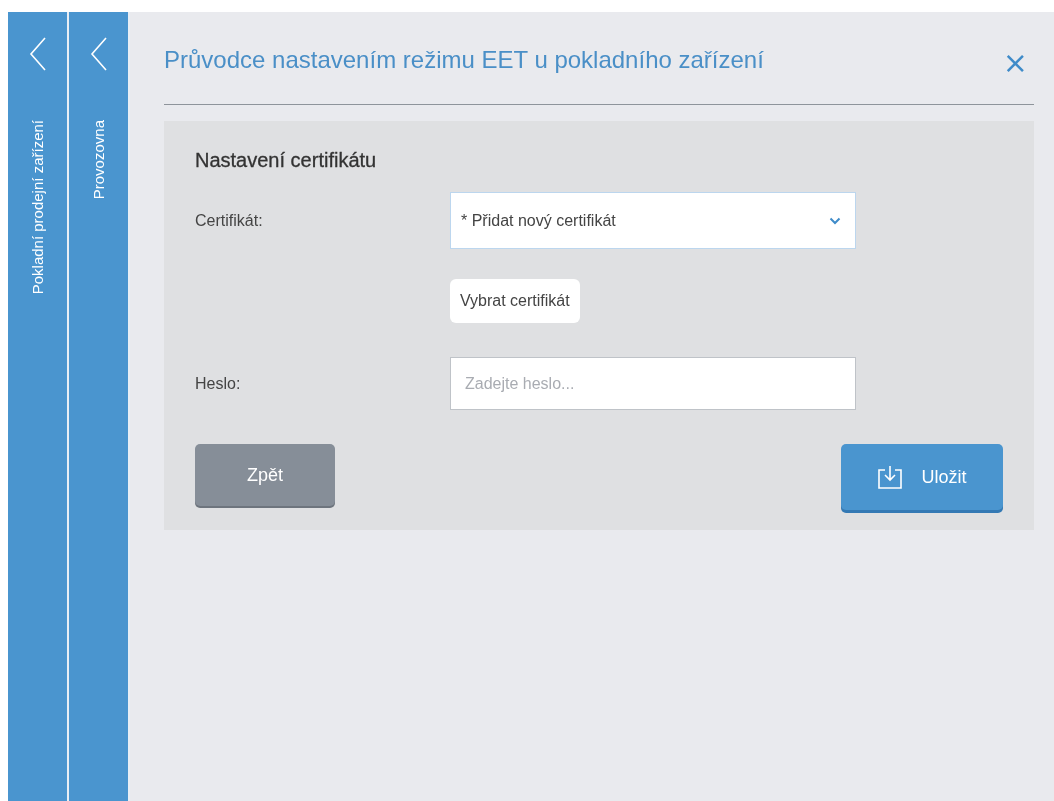 The height and width of the screenshot is (801, 1054). I want to click on save-button: Uložit, so click(922, 477).